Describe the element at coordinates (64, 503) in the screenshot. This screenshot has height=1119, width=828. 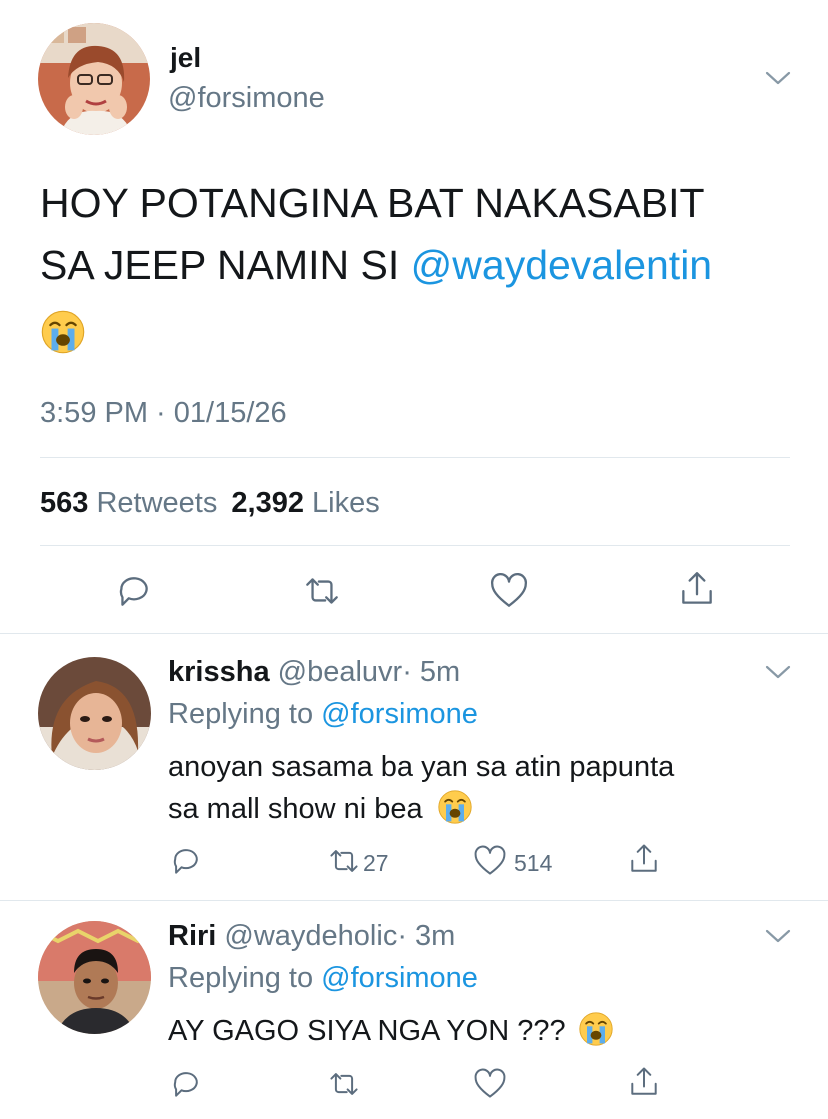
I see `retweet-count: 563` at that location.